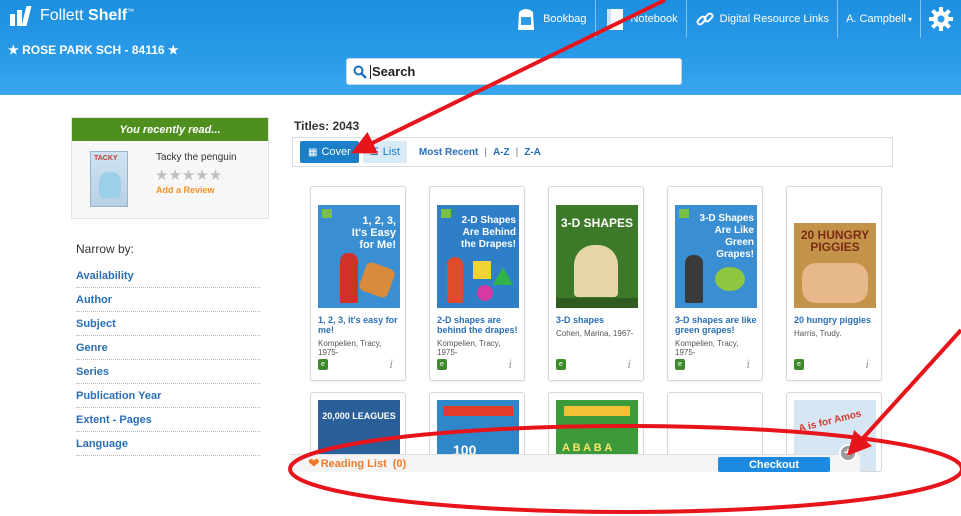  I want to click on digital-resource-links-label: Digital Resource Links, so click(774, 19).